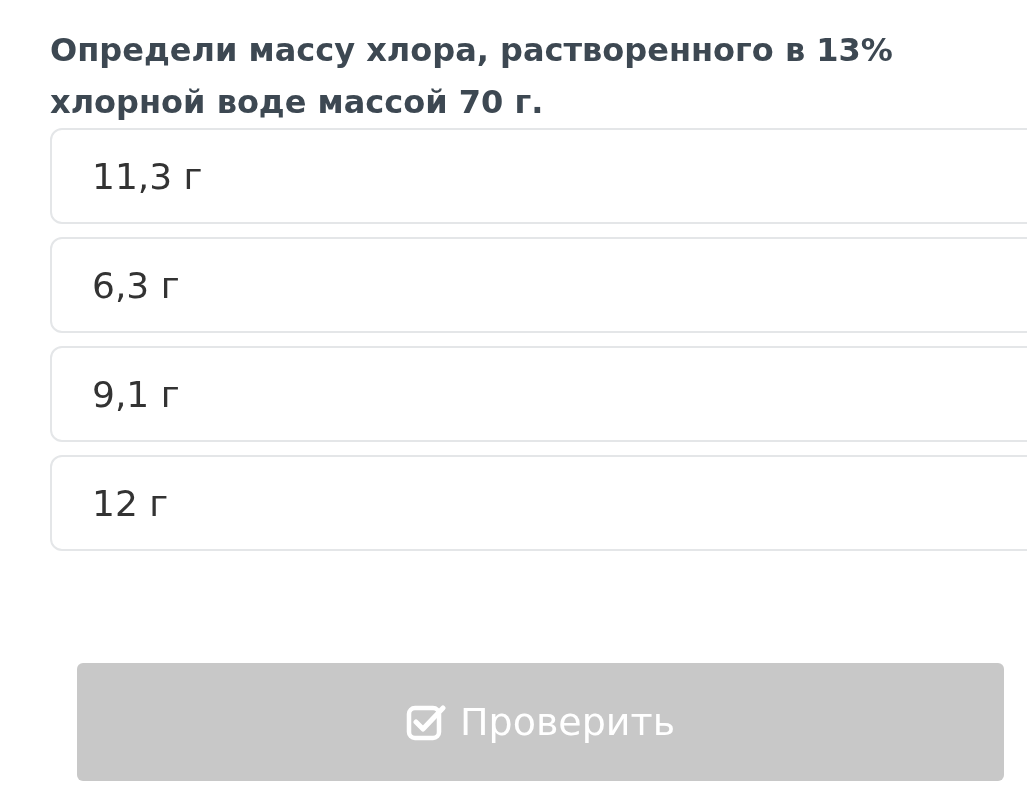 The image size is (1027, 798). What do you see at coordinates (538, 285) in the screenshot?
I see `answer-option: 6,3 г` at bounding box center [538, 285].